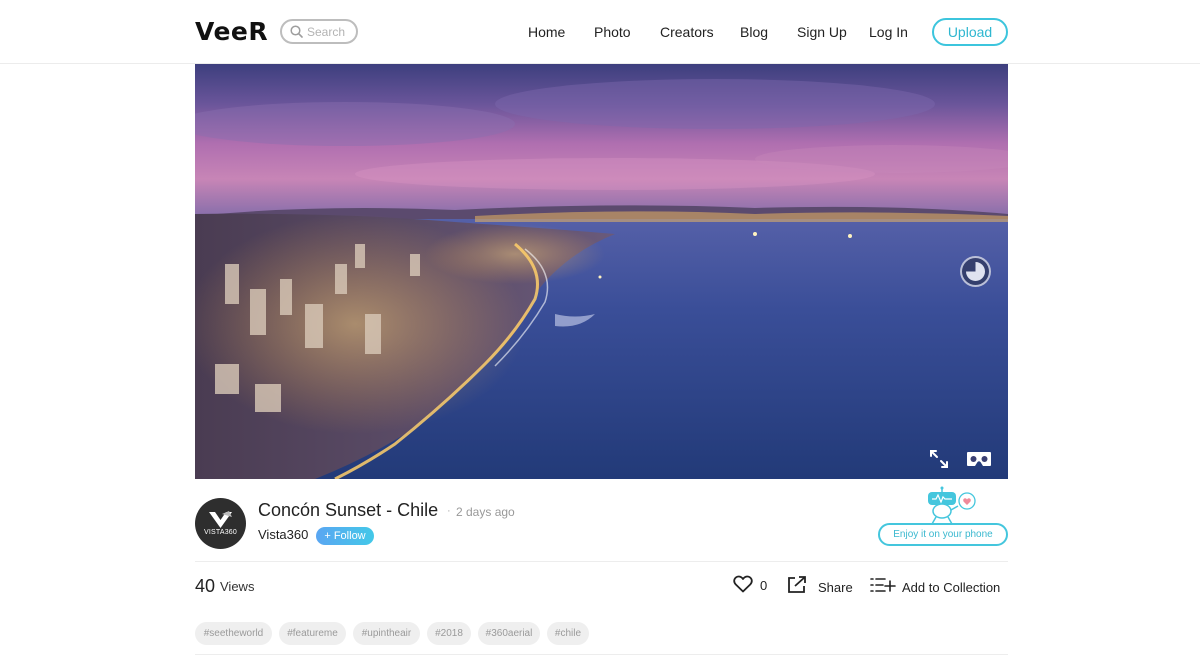  I want to click on divider-bottom, so click(601, 654).